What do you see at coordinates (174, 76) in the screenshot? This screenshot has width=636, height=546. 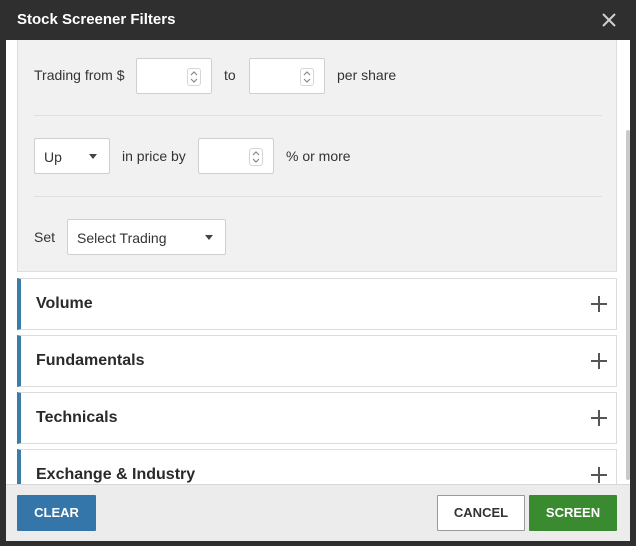 I see `trading-from-input` at bounding box center [174, 76].